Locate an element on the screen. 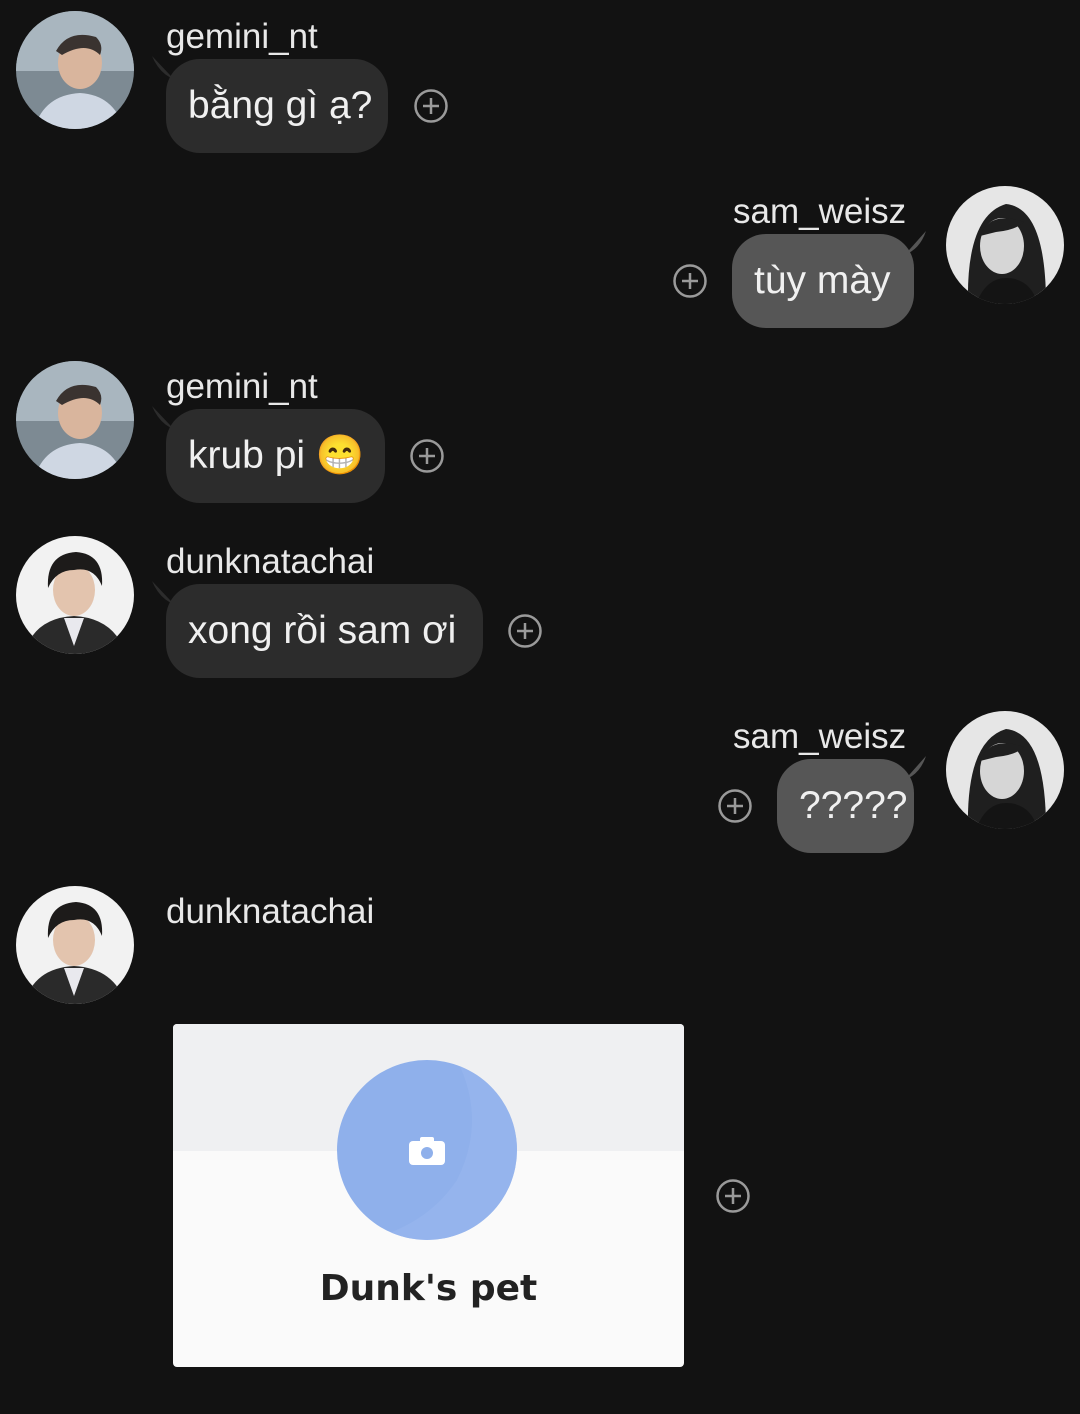 The image size is (1080, 1414). card-image-placeholder is located at coordinates (427, 1150).